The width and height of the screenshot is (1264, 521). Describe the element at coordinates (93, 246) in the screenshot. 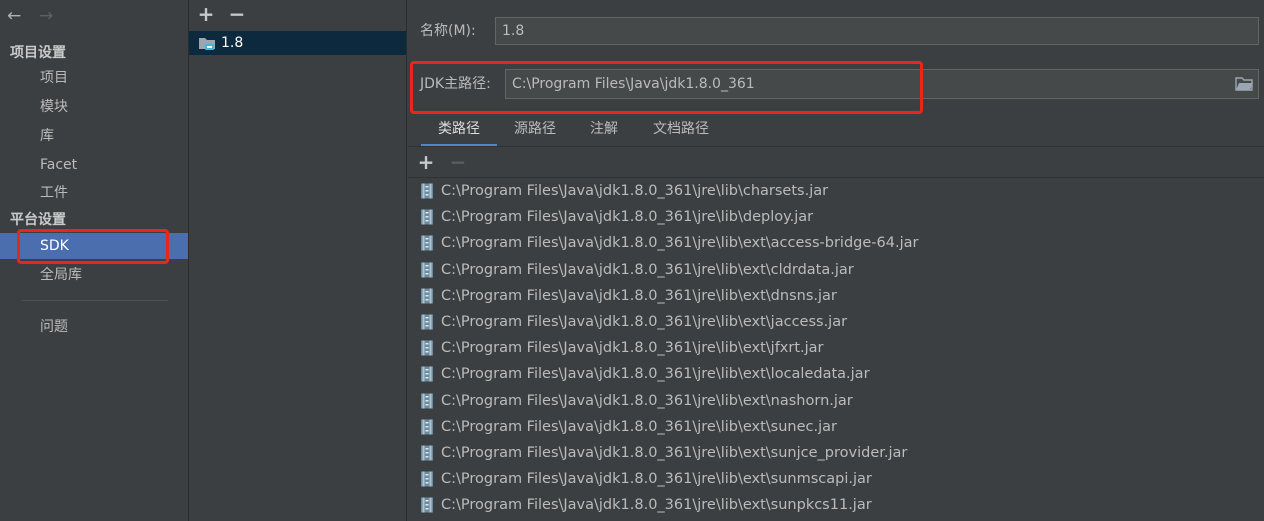

I see `sdk-highlight-box` at that location.